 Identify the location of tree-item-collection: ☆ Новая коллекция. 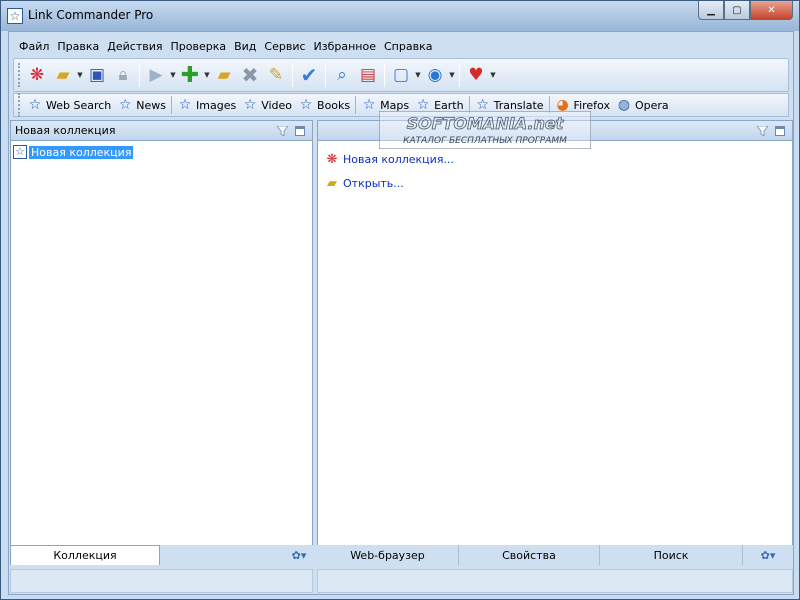
(73, 152).